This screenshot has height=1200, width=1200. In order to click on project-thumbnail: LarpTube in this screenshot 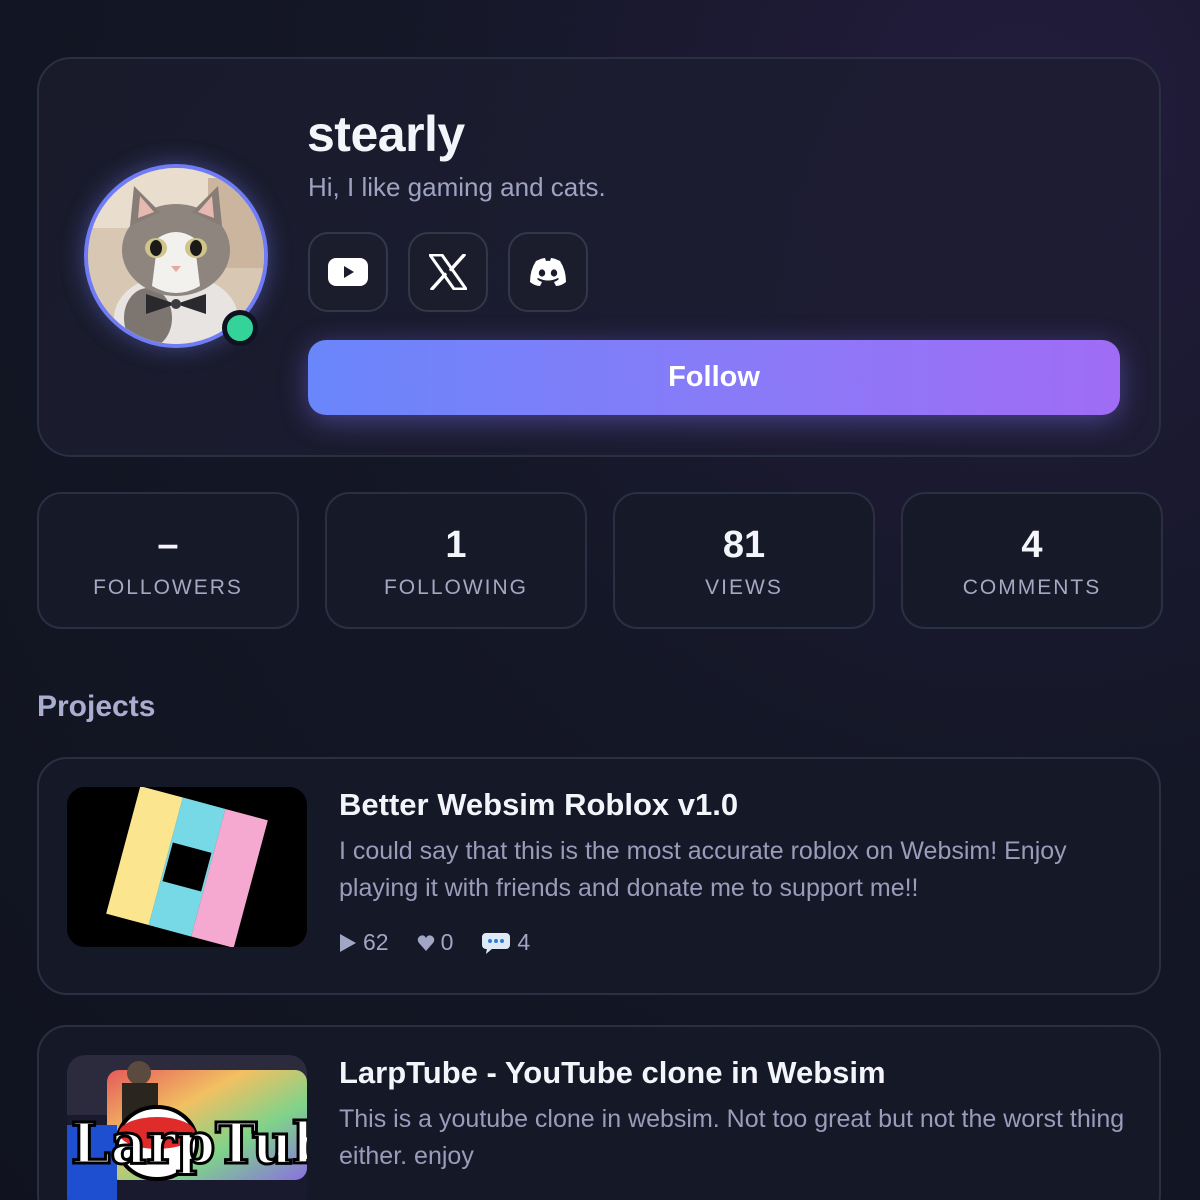, I will do `click(187, 1127)`.